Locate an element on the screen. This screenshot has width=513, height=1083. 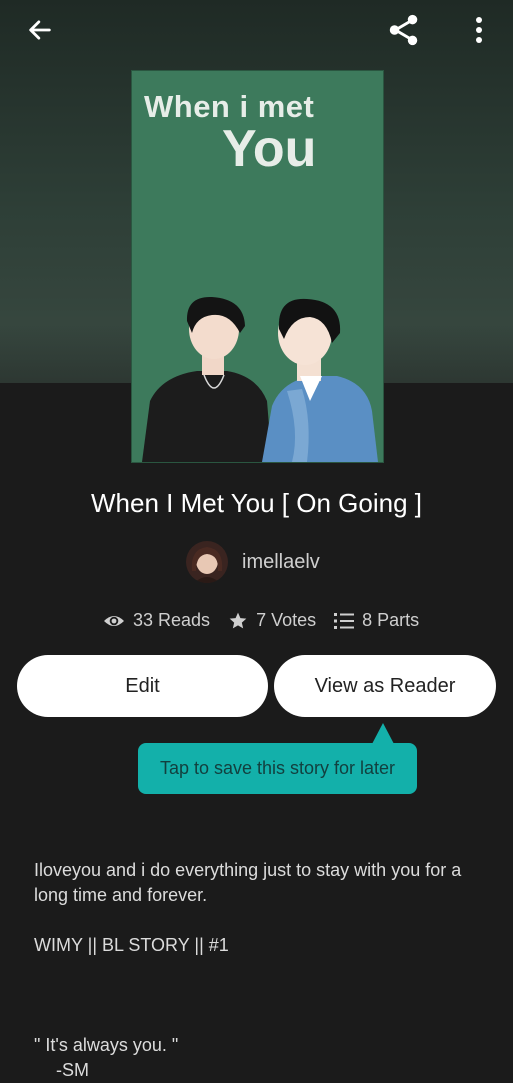
tooltip-text: Tap to save this story for later is located at coordinates (277, 768).